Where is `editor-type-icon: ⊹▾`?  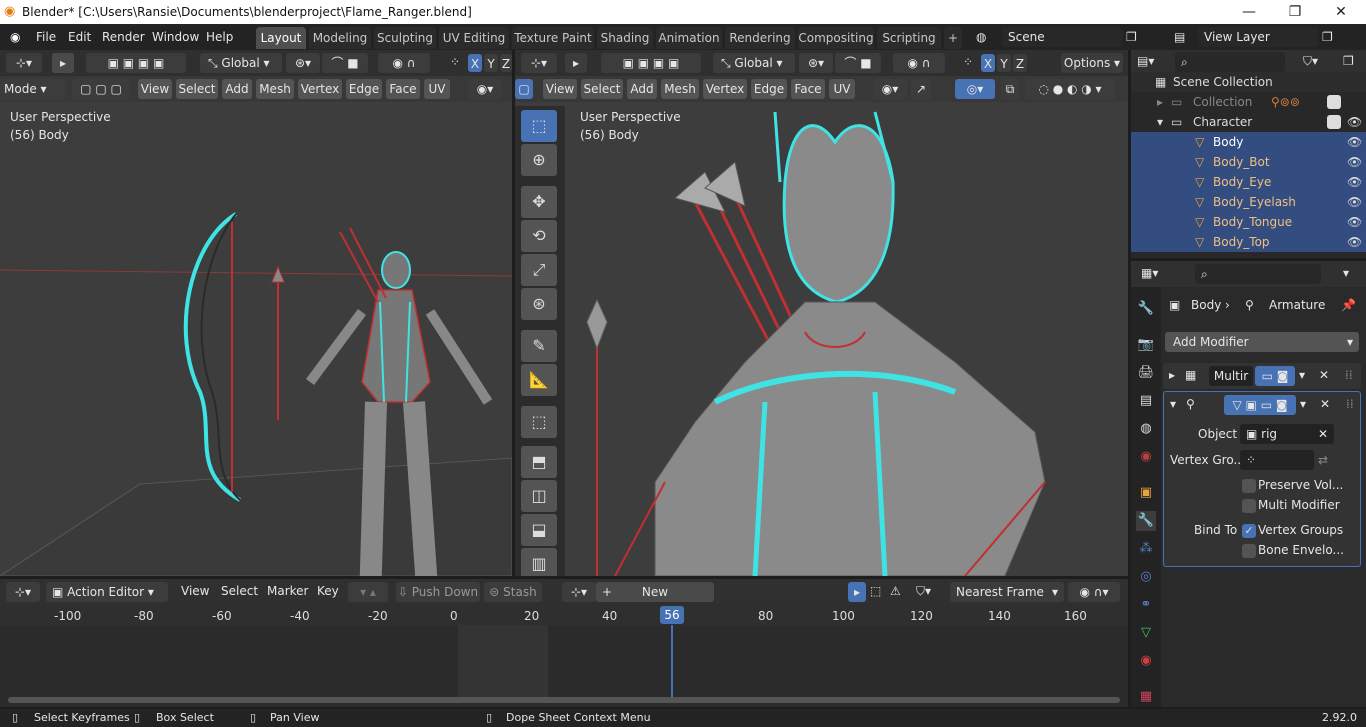 editor-type-icon: ⊹▾ is located at coordinates (24, 63).